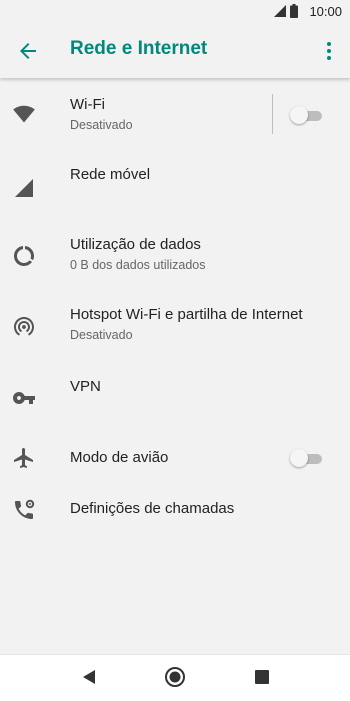  Describe the element at coordinates (119, 457) in the screenshot. I see `airplane-mode-title: Modo de avião` at that location.